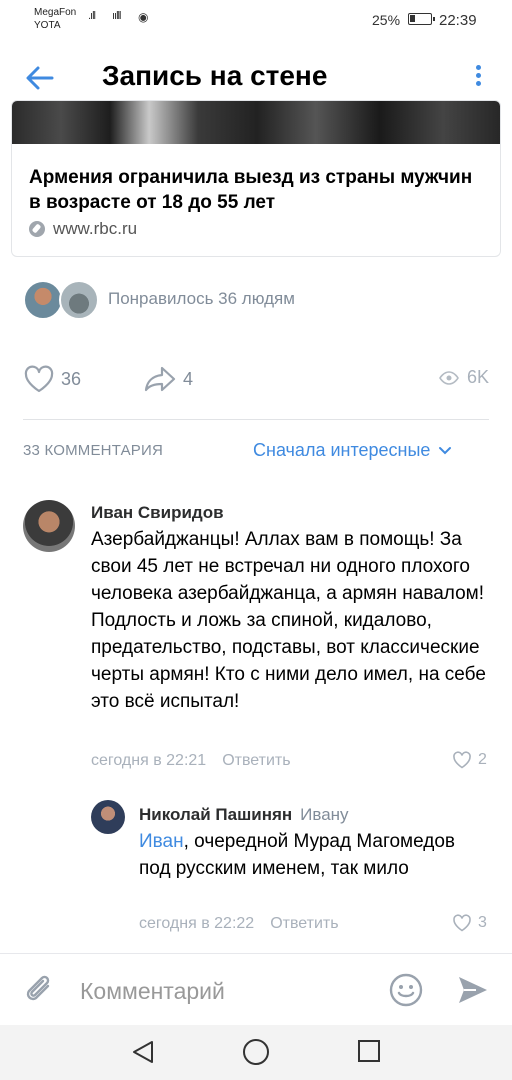  I want to click on triangle-back-icon, so click(143, 1052).